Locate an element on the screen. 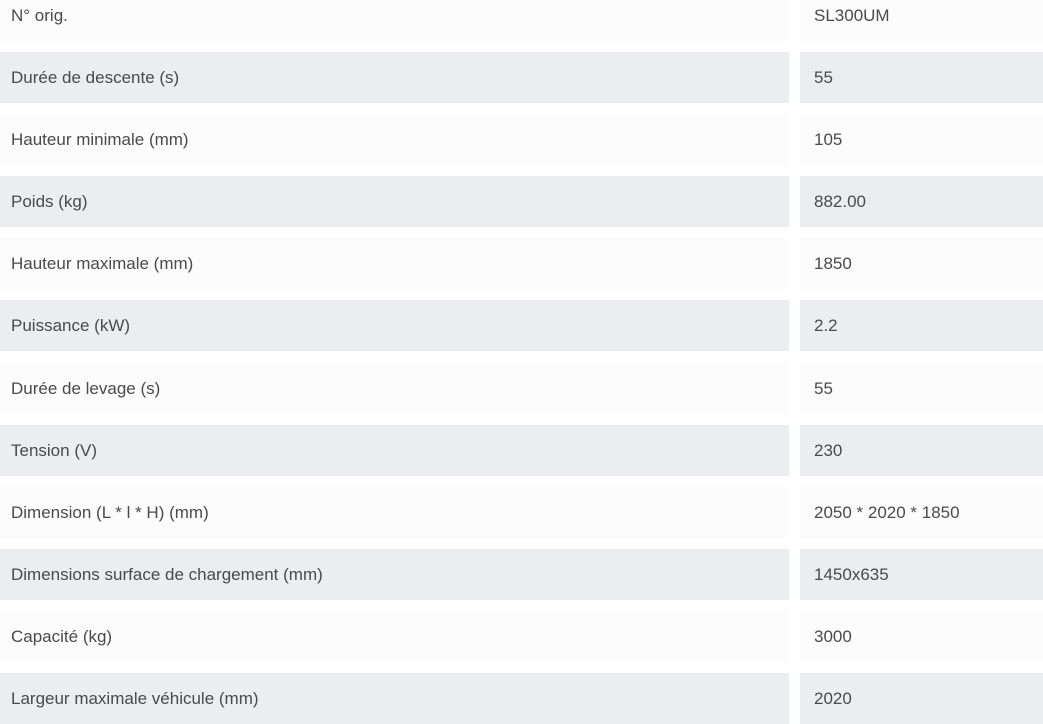 The width and height of the screenshot is (1043, 724). spec-value: 2020 is located at coordinates (921, 698).